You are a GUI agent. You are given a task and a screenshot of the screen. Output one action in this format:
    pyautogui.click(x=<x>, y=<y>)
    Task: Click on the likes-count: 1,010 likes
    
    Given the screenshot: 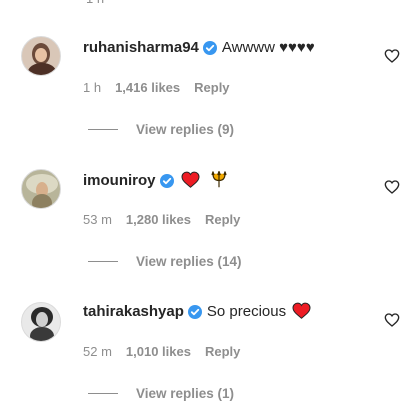 What is the action you would take?
    pyautogui.click(x=158, y=351)
    